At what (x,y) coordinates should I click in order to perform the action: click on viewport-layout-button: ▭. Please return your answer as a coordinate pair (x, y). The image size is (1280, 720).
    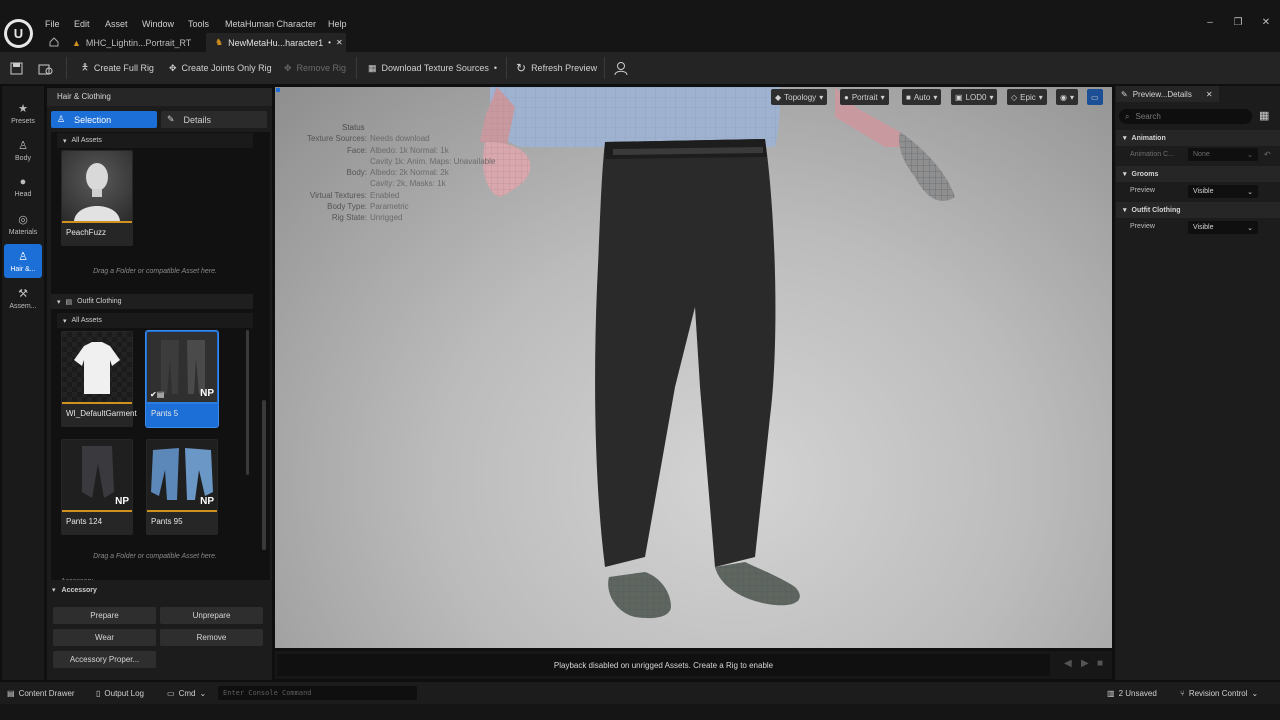
    Looking at the image, I should click on (1095, 97).